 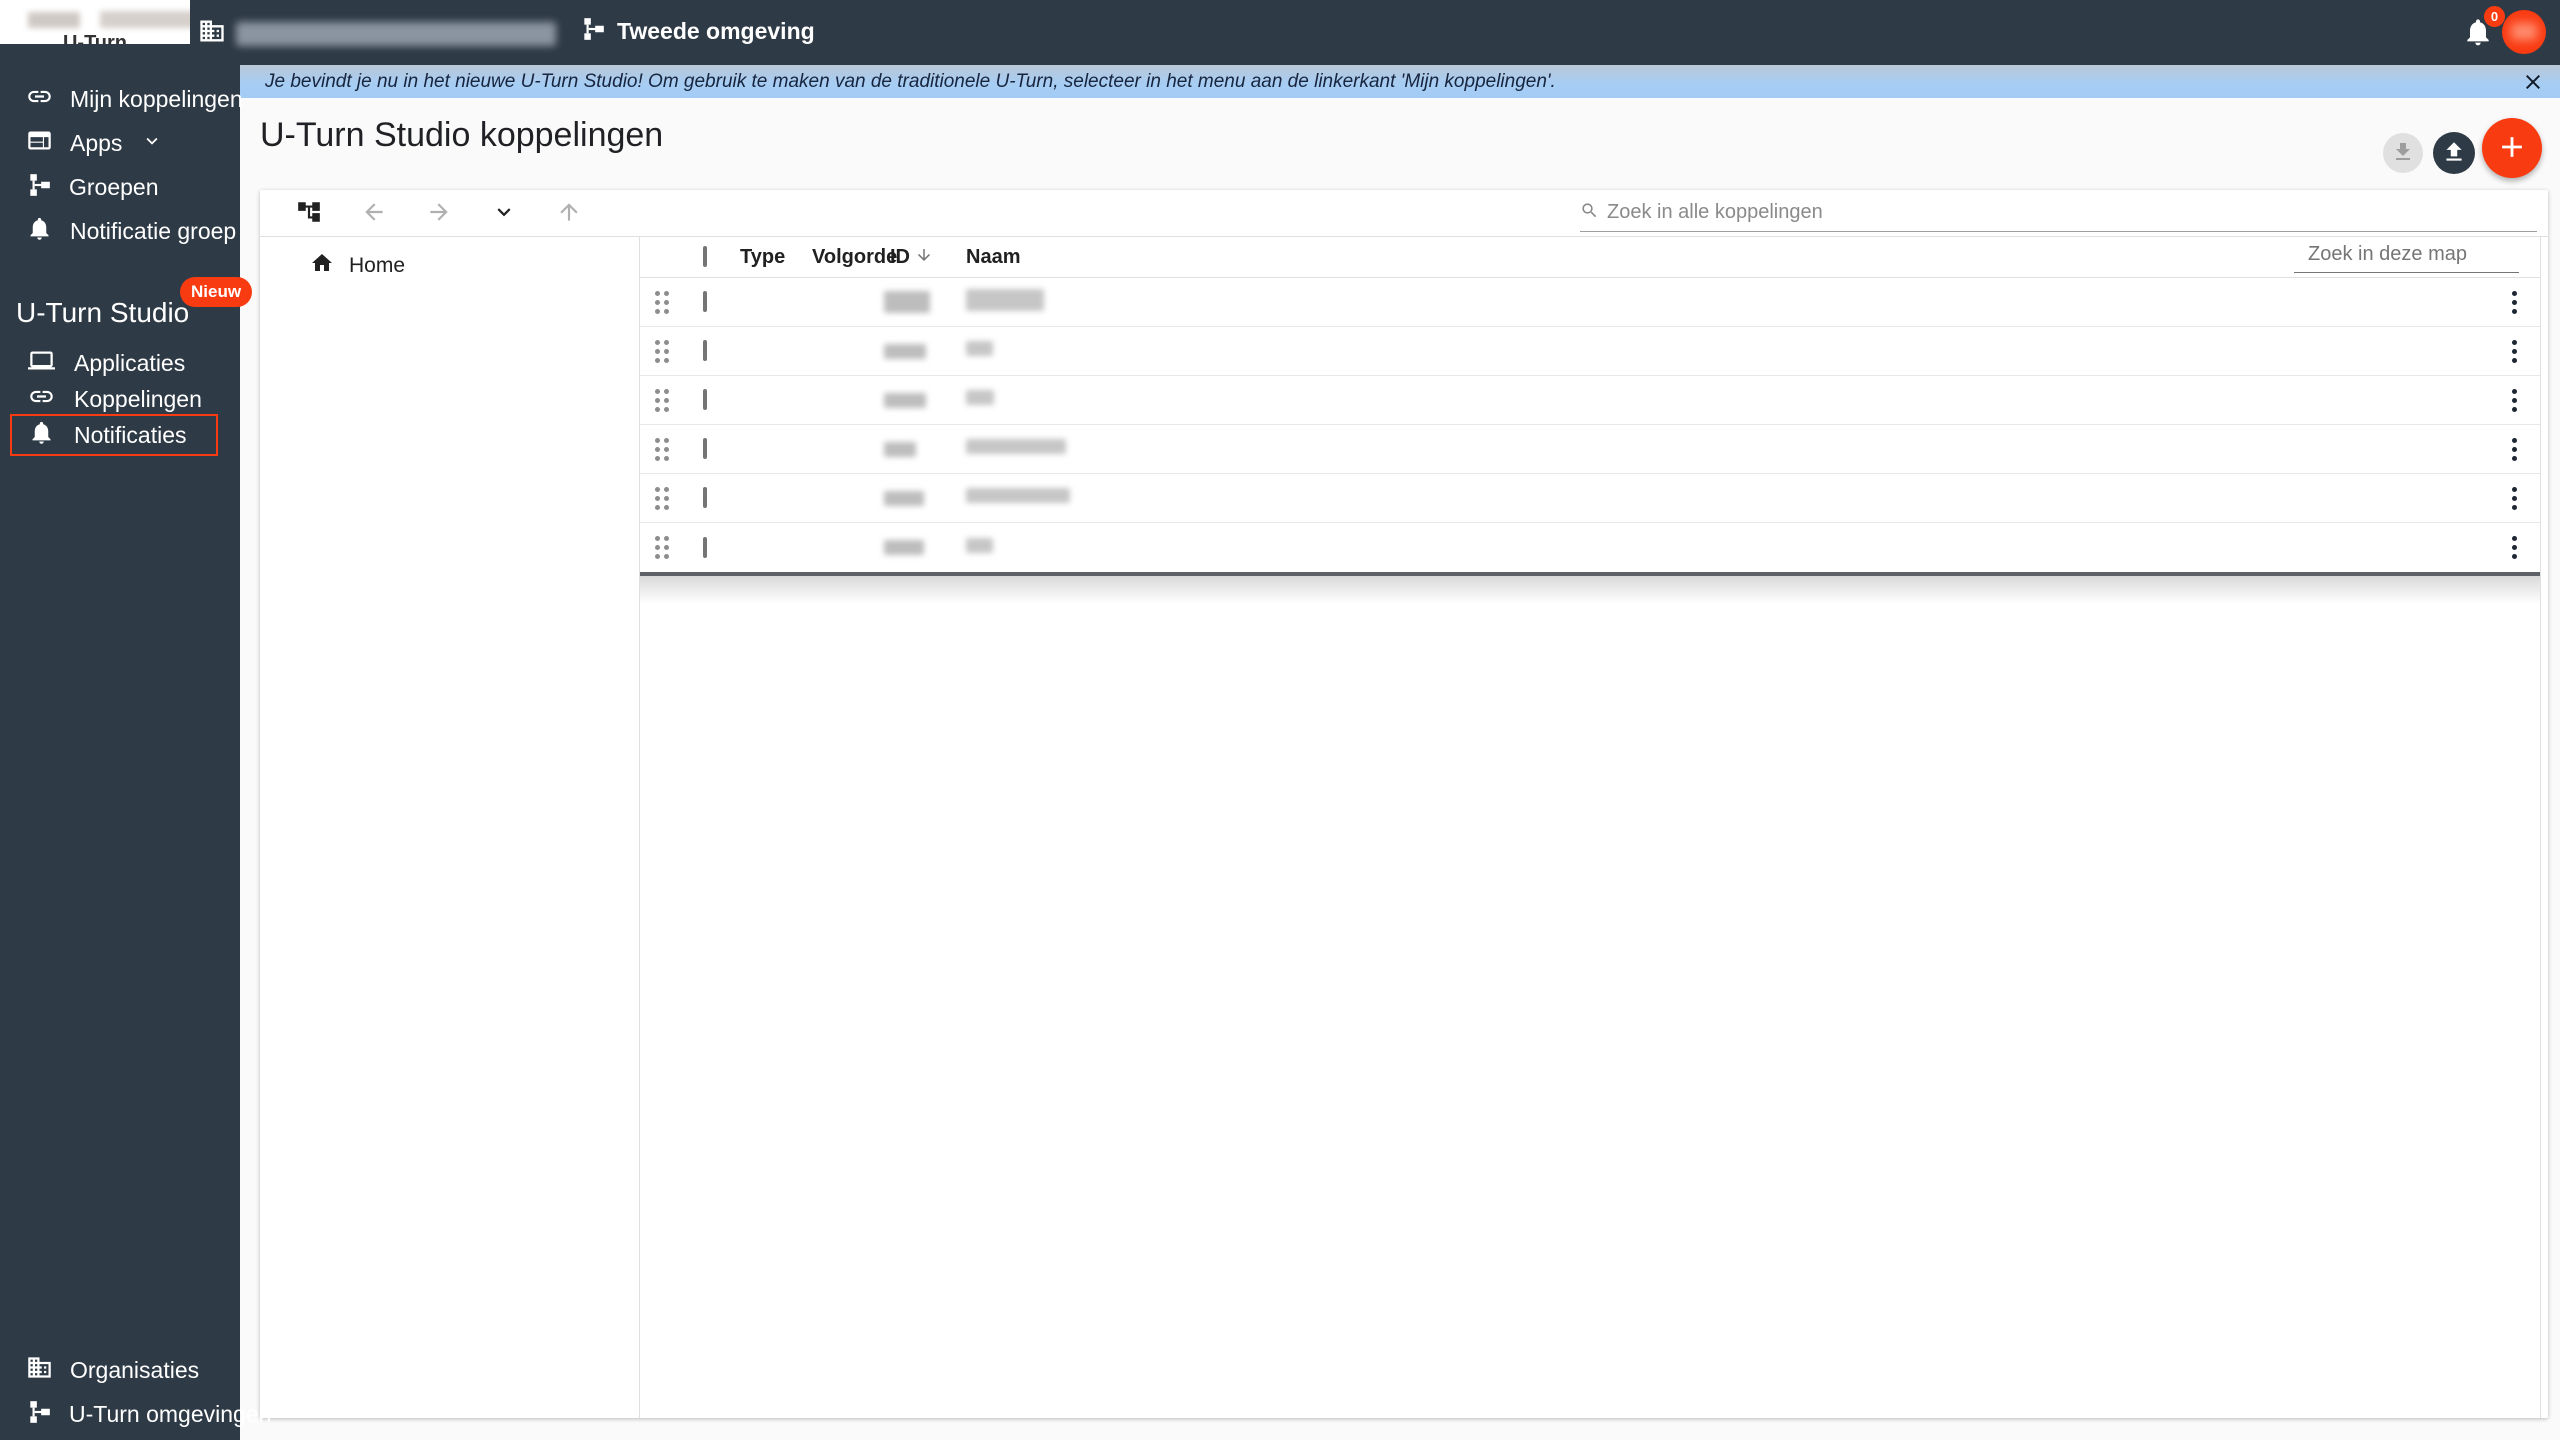 What do you see at coordinates (377, 33) in the screenshot?
I see `organization-context` at bounding box center [377, 33].